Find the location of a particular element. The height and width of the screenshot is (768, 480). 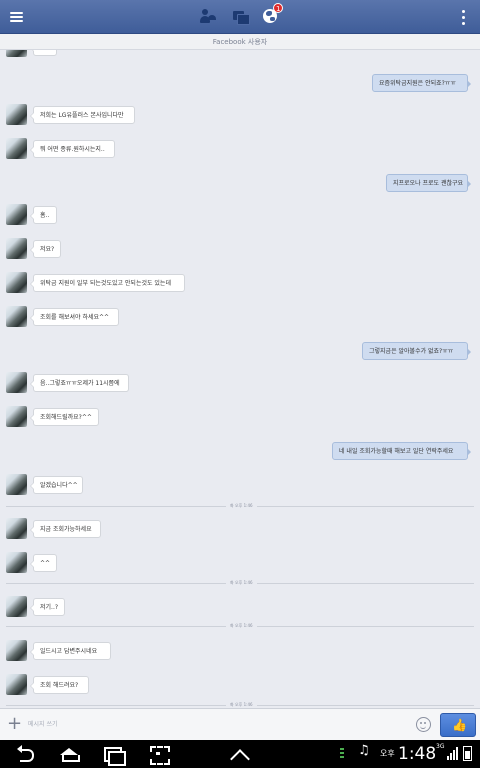

more-options-icon is located at coordinates (463, 17).